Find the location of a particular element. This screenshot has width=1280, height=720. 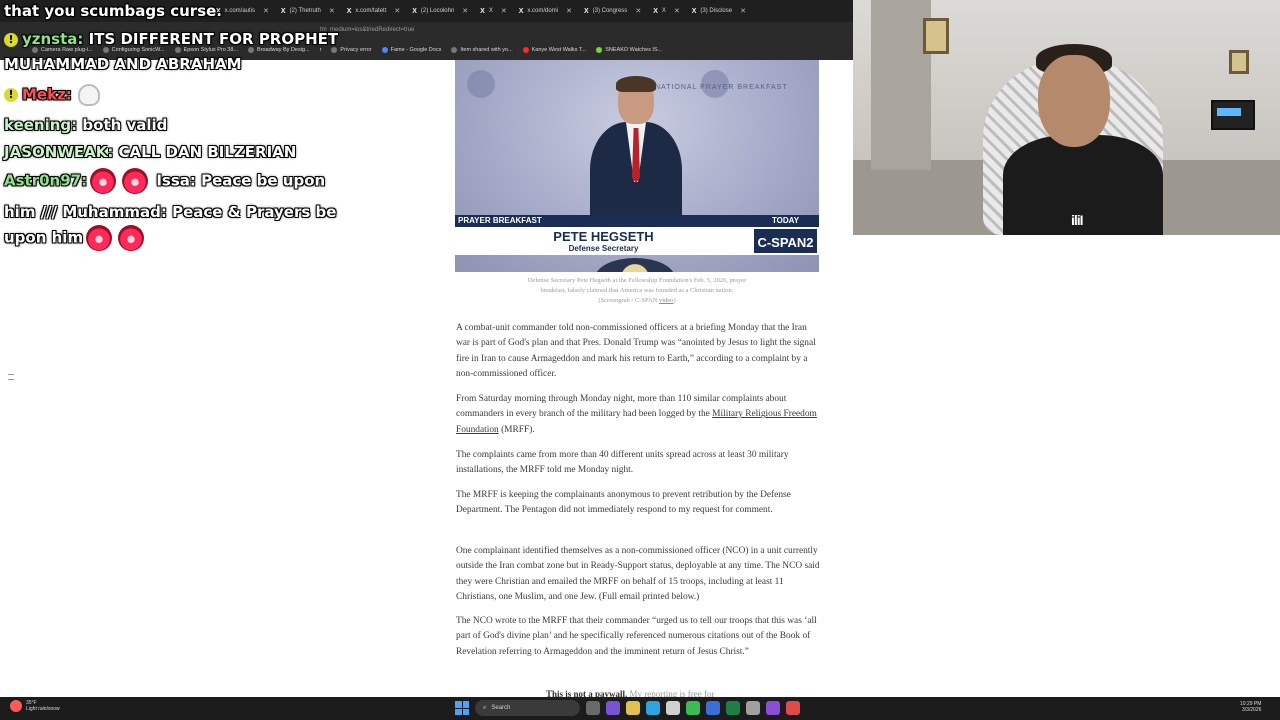

windows-start-icon is located at coordinates (462, 708).